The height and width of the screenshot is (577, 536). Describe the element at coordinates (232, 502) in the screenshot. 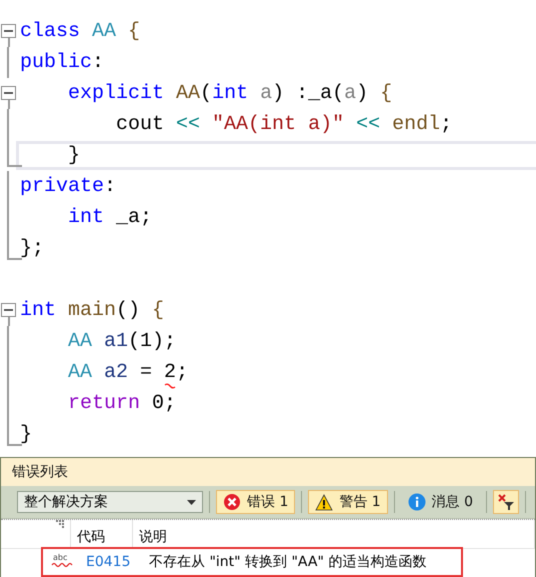

I see `error-icon` at that location.